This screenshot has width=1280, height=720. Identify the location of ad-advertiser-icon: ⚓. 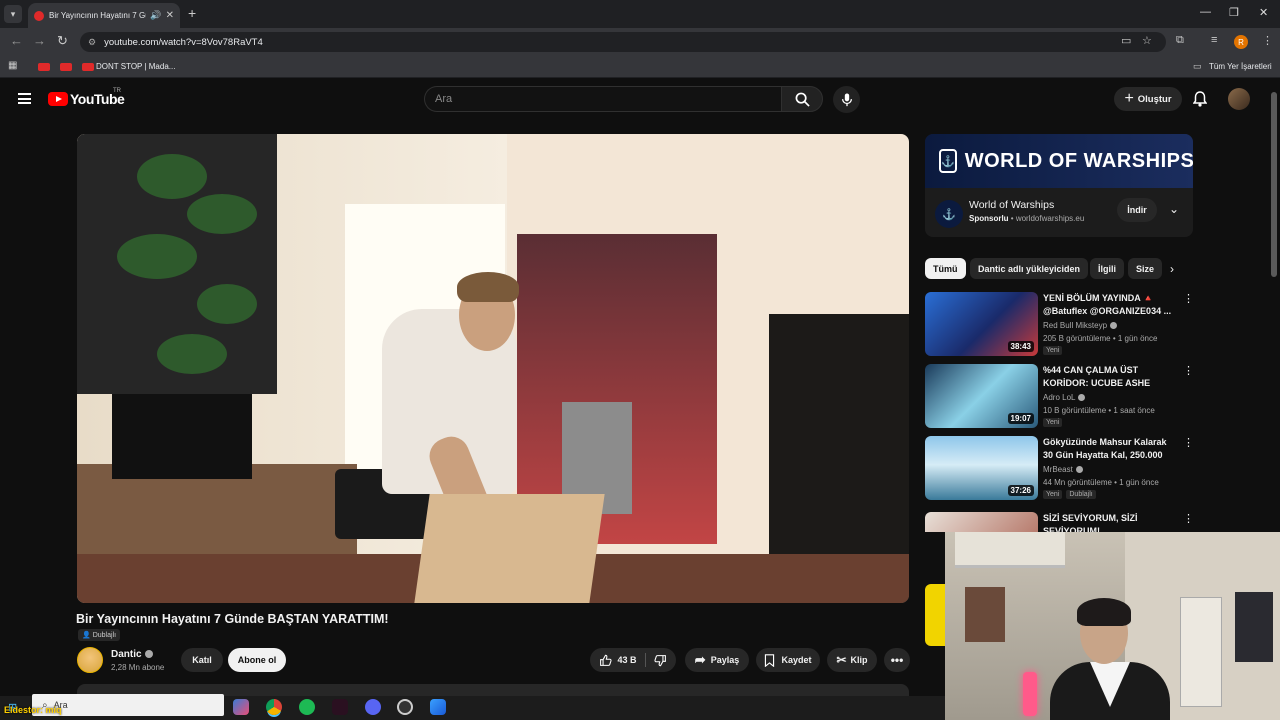
(949, 214).